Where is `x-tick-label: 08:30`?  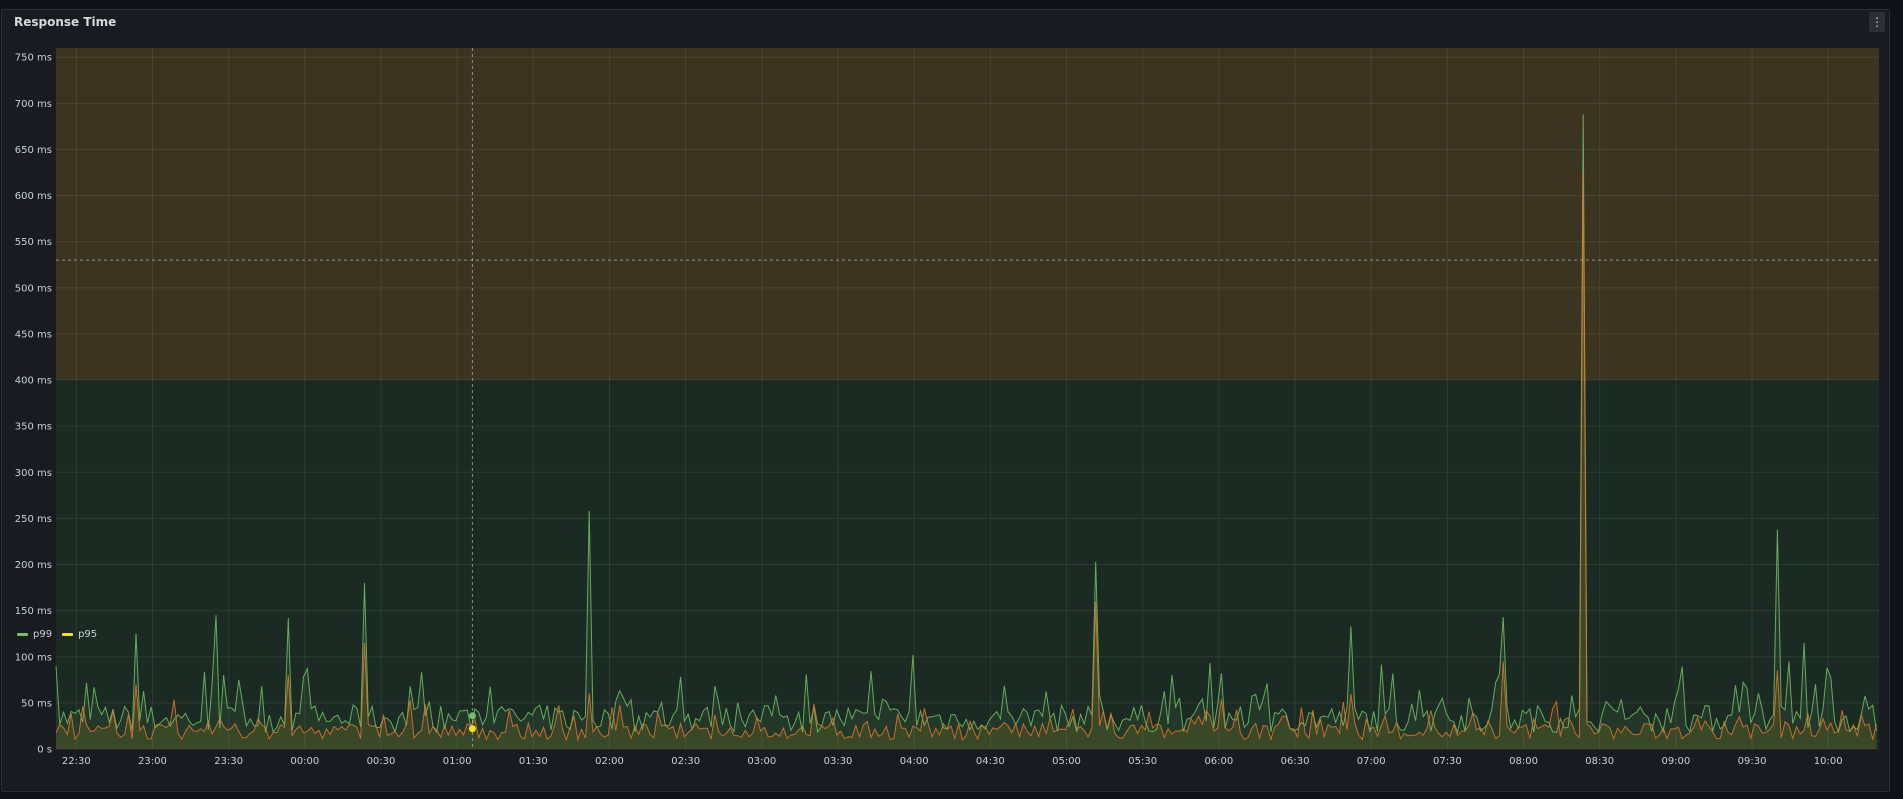
x-tick-label: 08:30 is located at coordinates (1599, 761).